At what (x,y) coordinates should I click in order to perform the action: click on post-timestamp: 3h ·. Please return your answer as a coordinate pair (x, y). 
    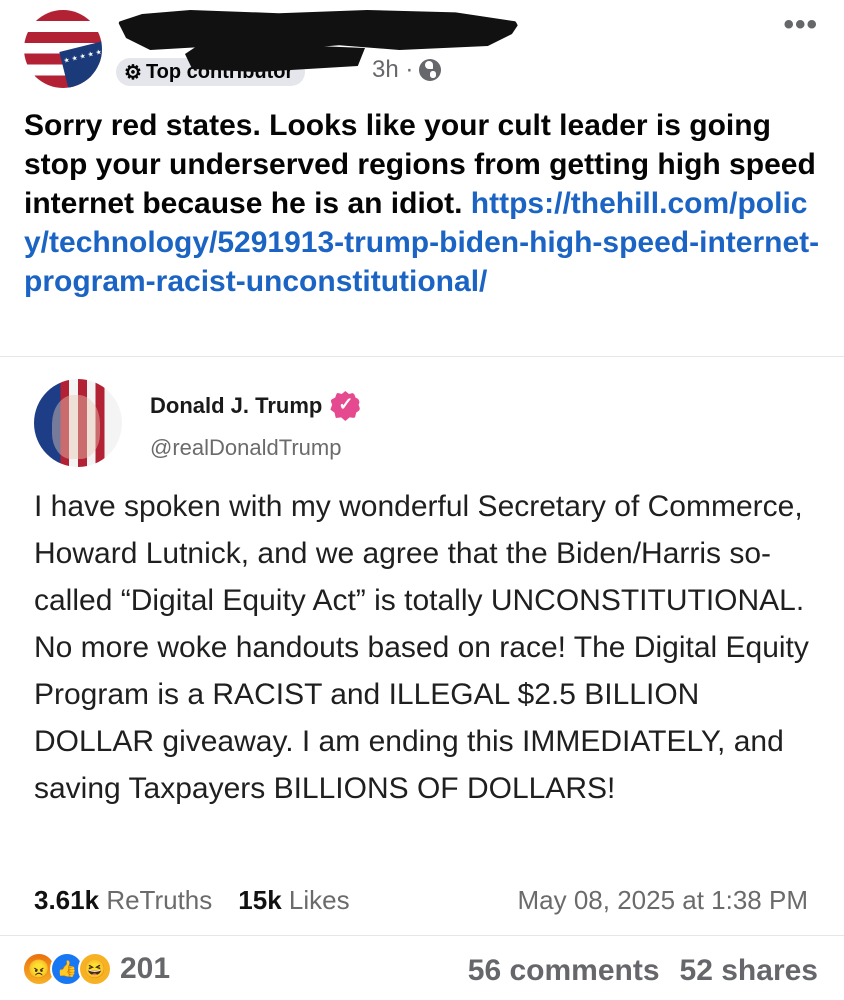
    Looking at the image, I should click on (407, 70).